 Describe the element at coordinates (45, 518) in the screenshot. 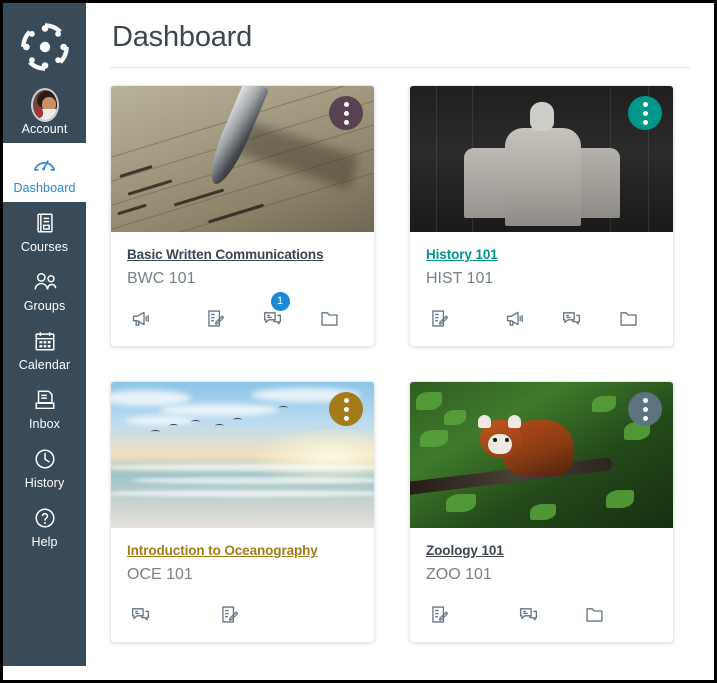

I see `question-circle-icon` at that location.